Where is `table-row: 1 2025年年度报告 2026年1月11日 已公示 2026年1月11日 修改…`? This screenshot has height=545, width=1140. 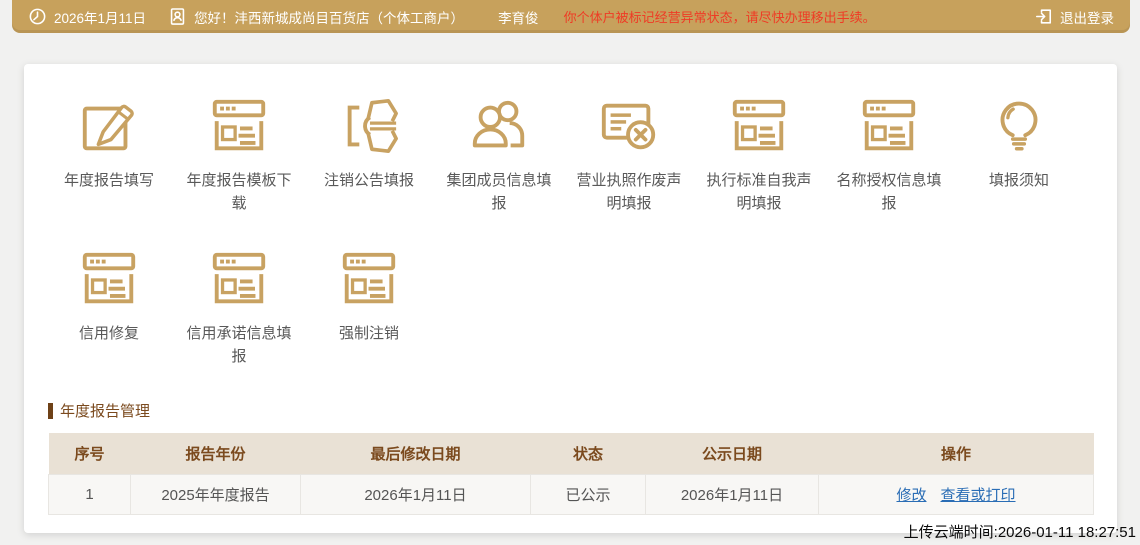 table-row: 1 2025年年度报告 2026年1月11日 已公示 2026年1月11日 修改… is located at coordinates (571, 494).